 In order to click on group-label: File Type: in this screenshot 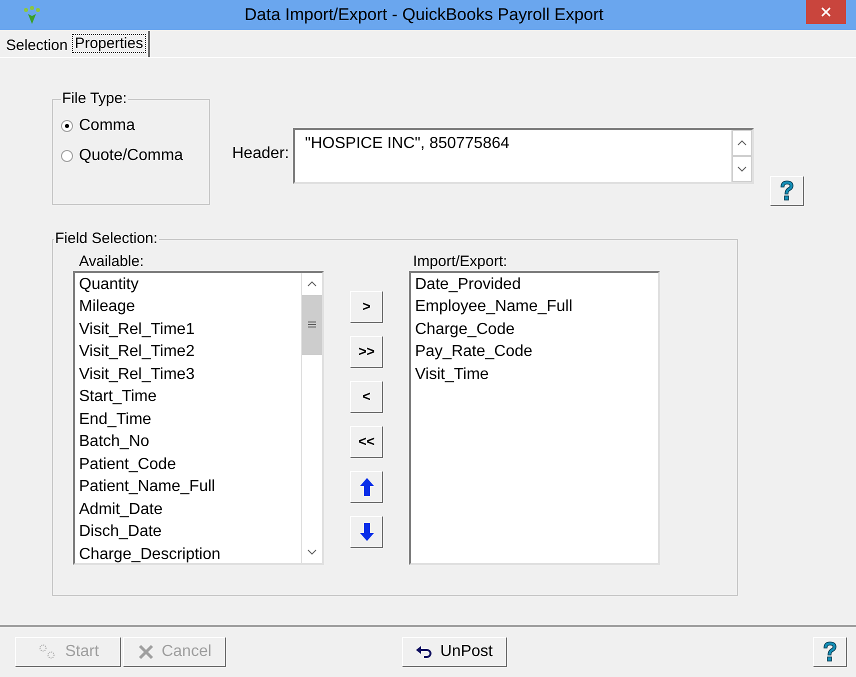, I will do `click(94, 99)`.